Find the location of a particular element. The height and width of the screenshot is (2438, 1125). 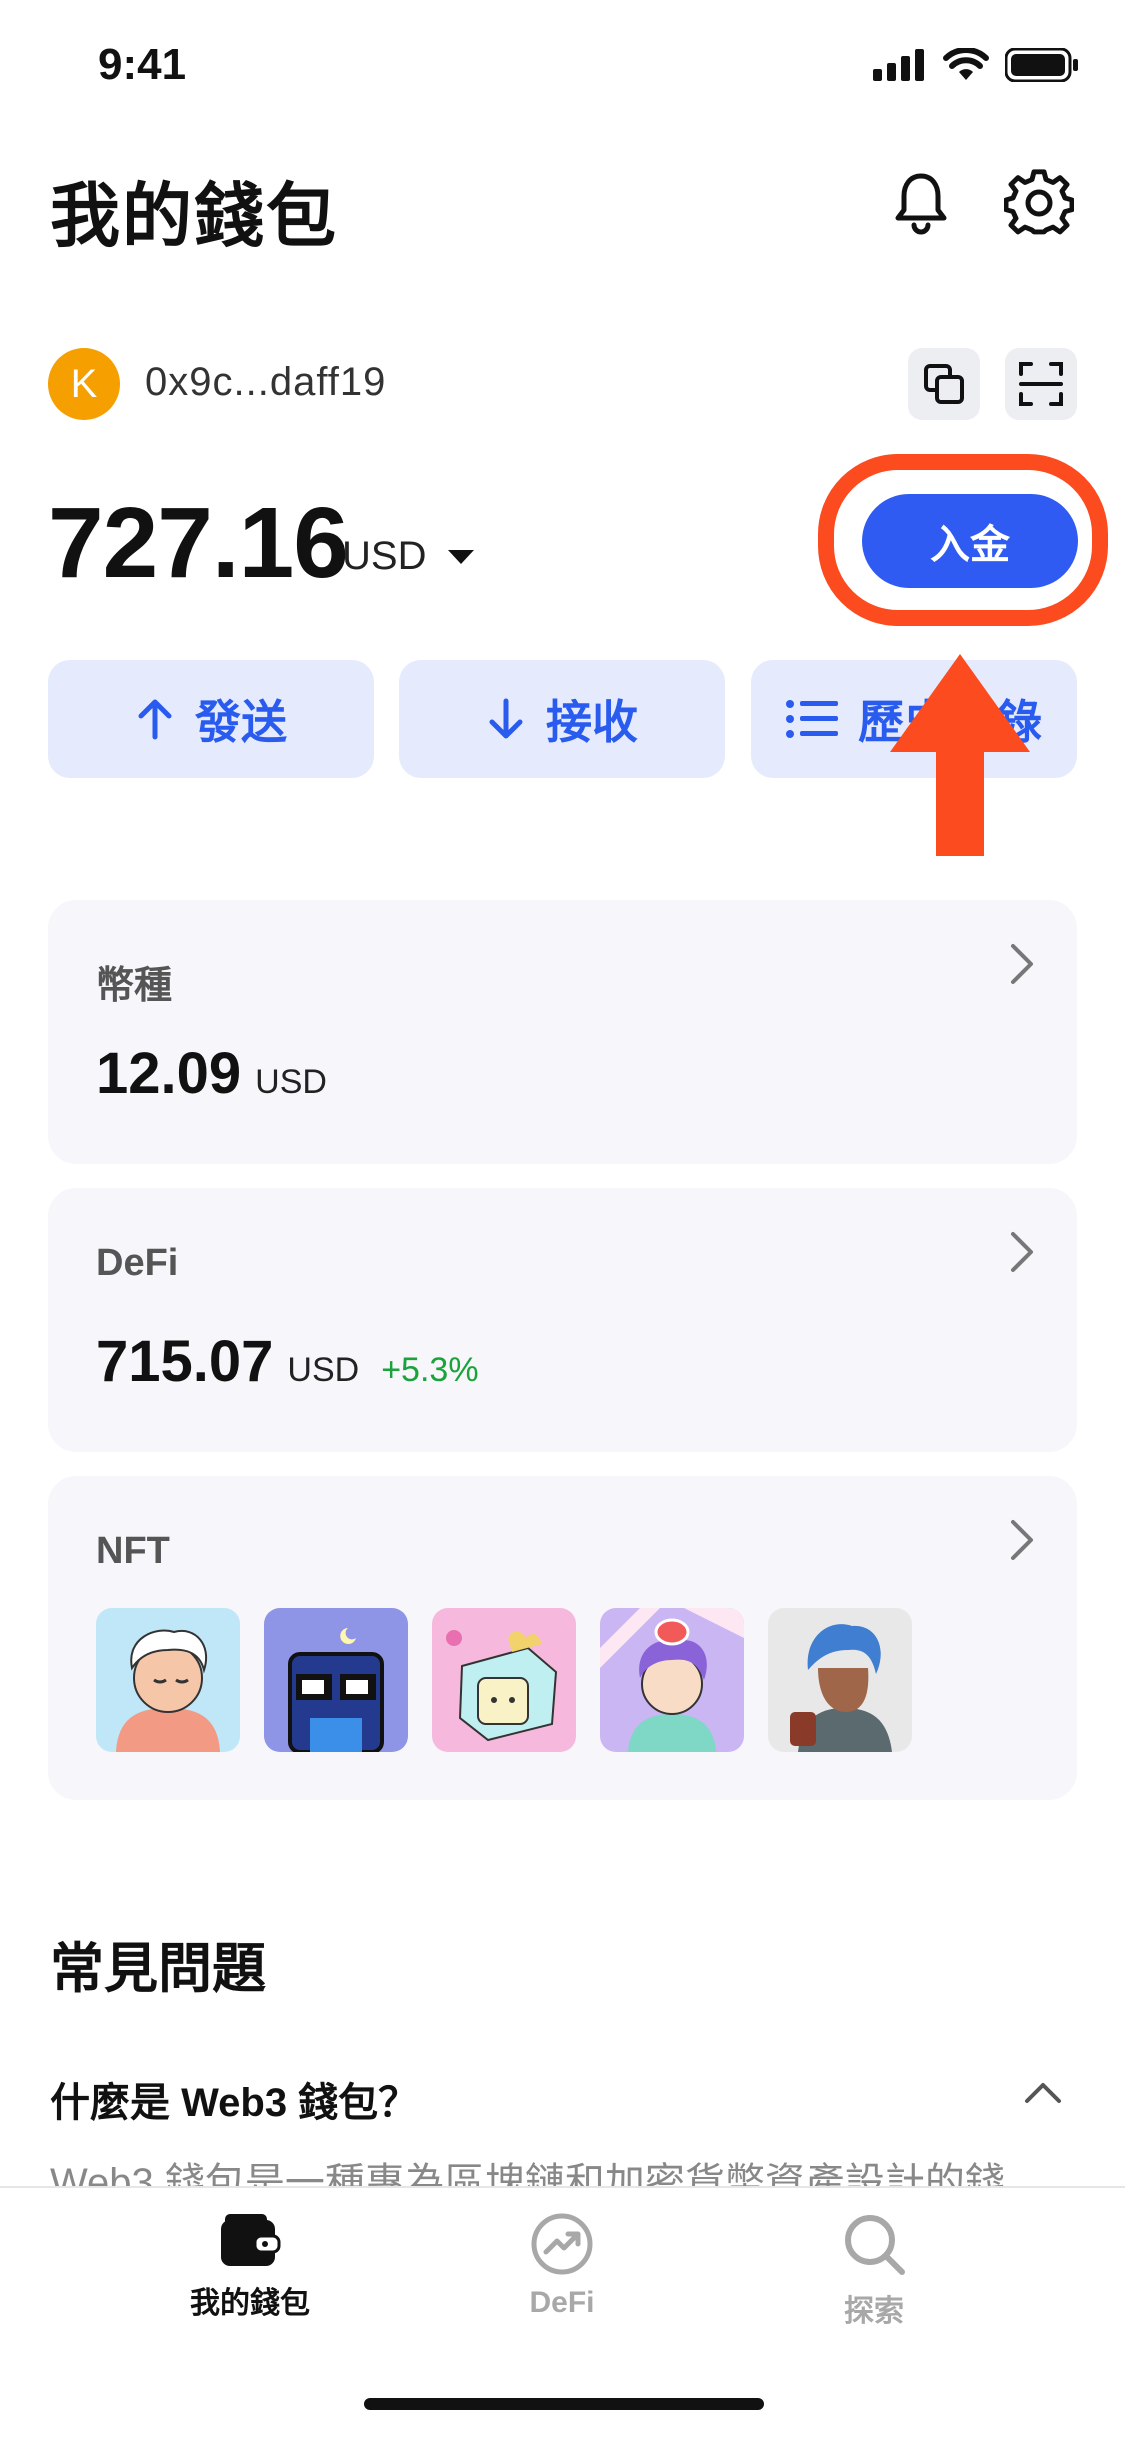

home-indicator is located at coordinates (564, 2404).